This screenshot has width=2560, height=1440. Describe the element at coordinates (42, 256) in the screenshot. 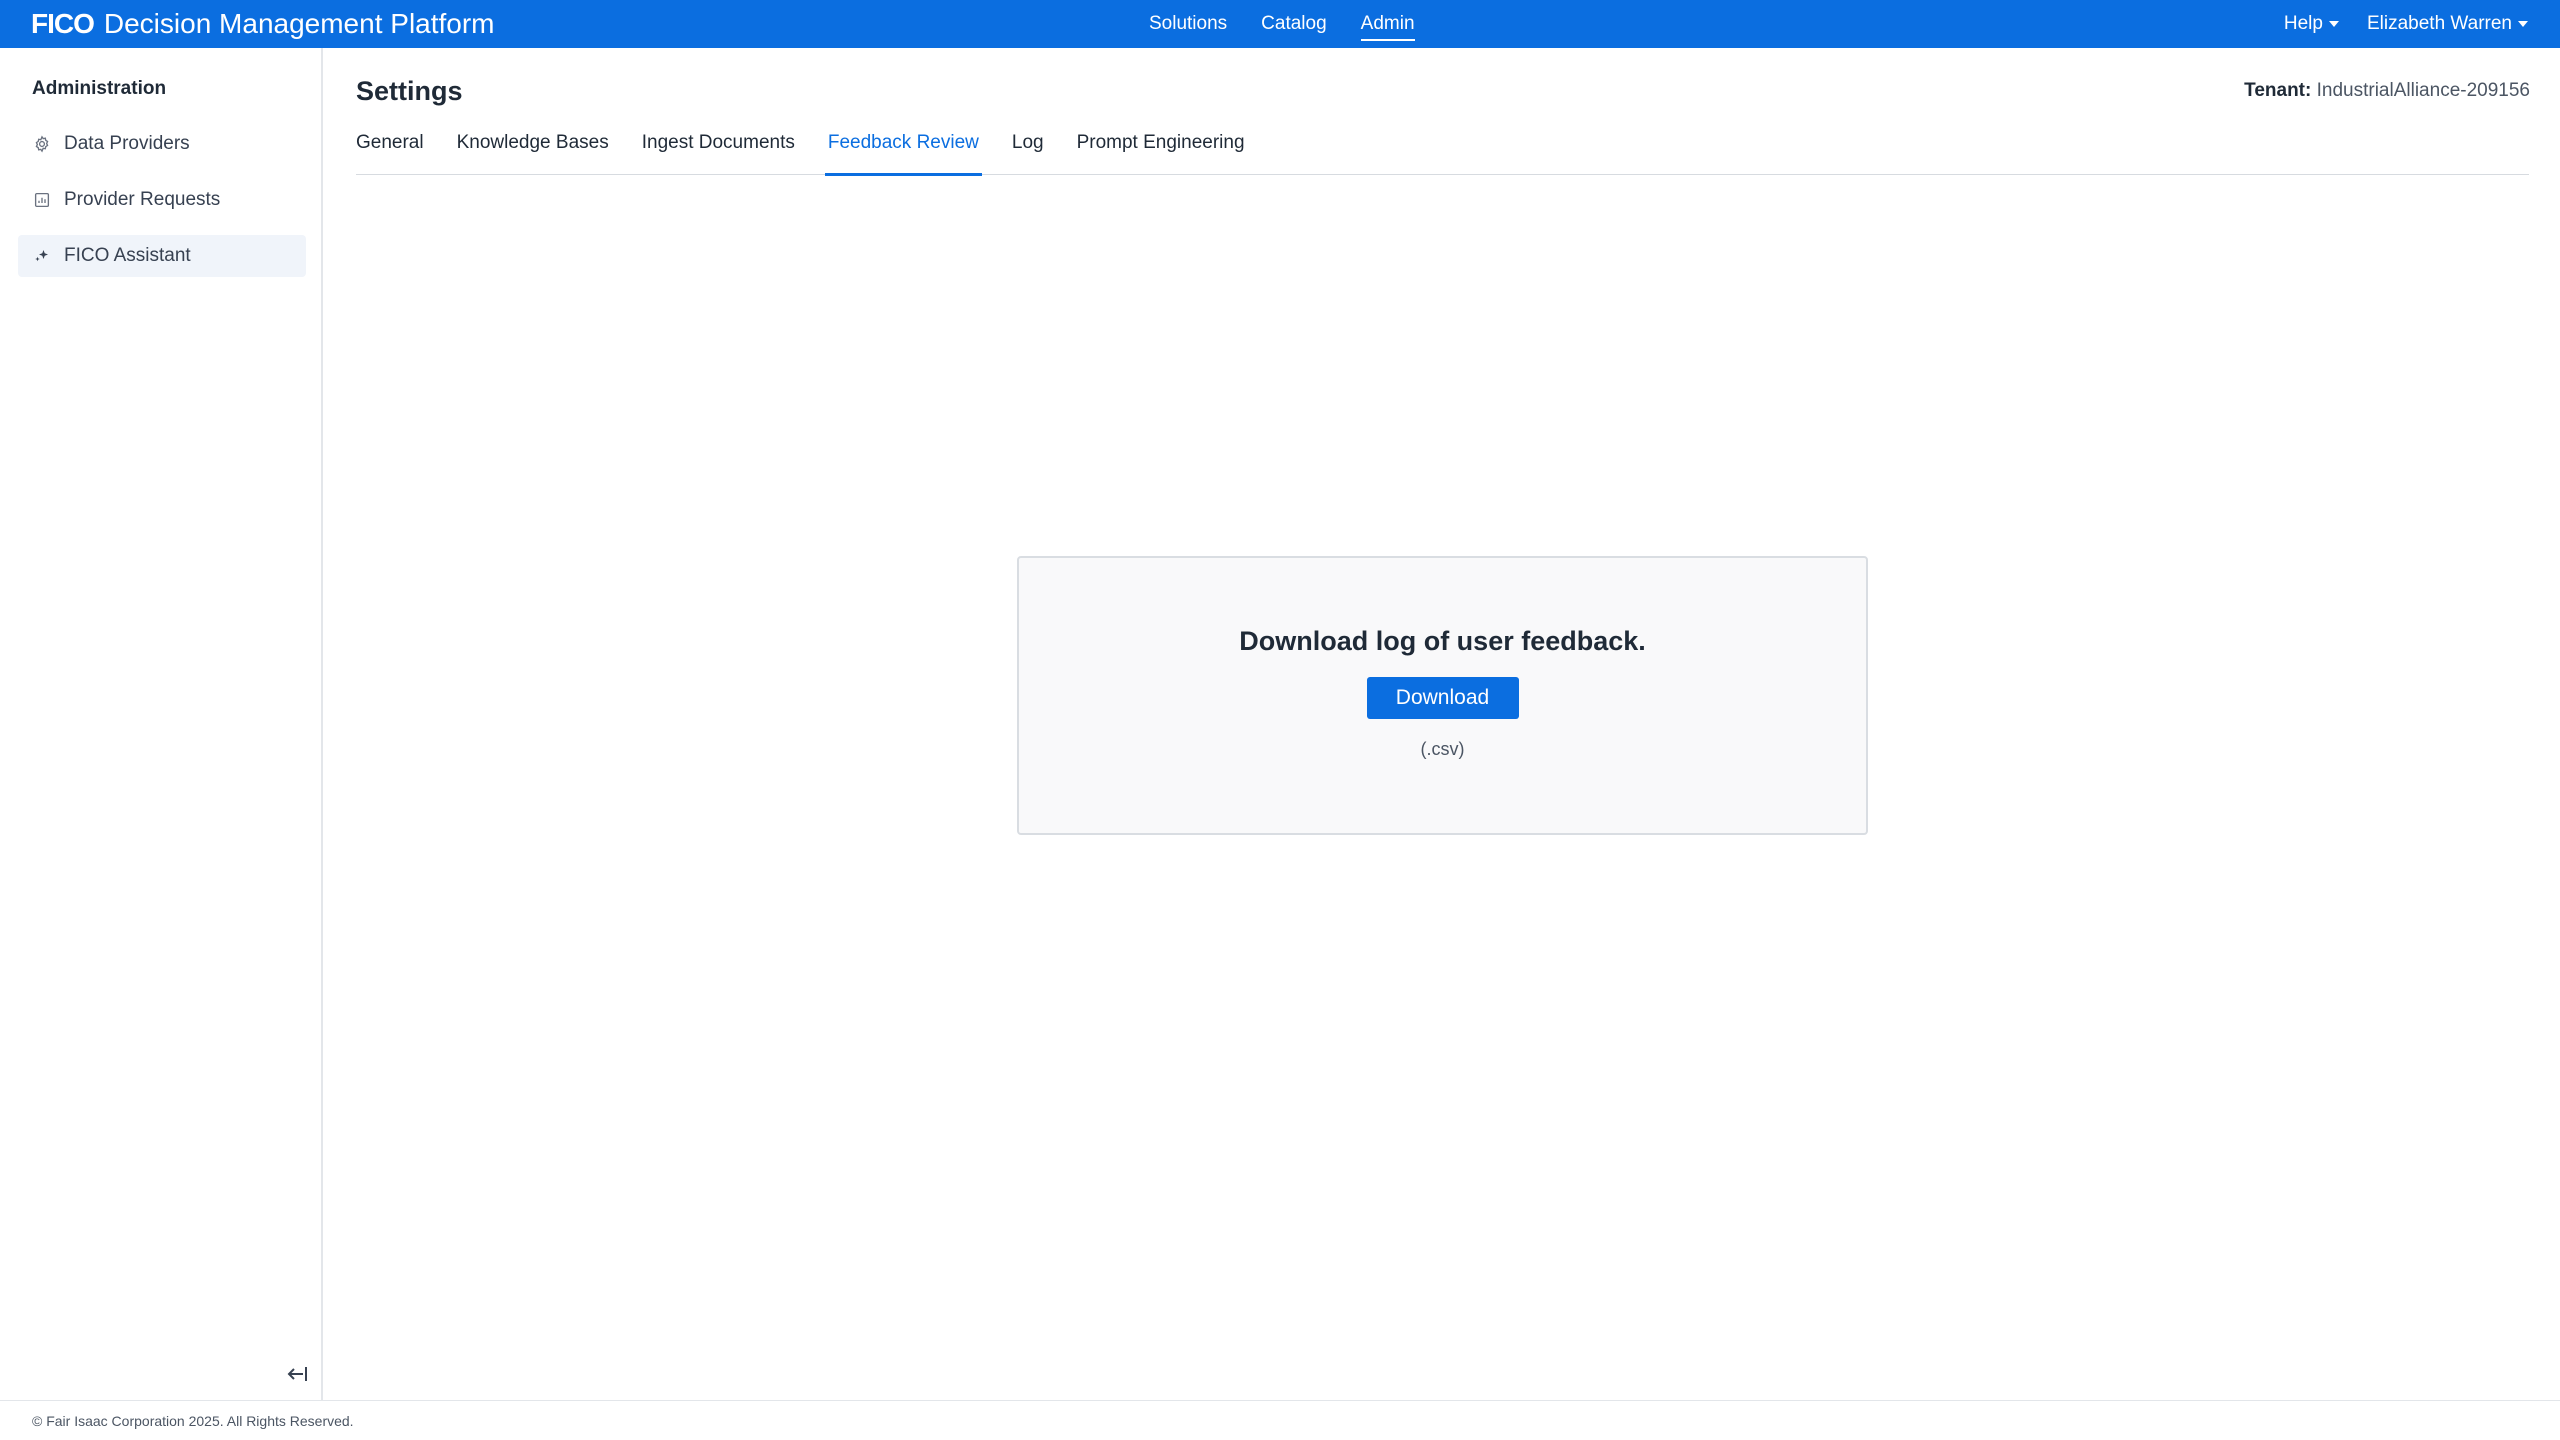

I see `sparkle-icon` at that location.